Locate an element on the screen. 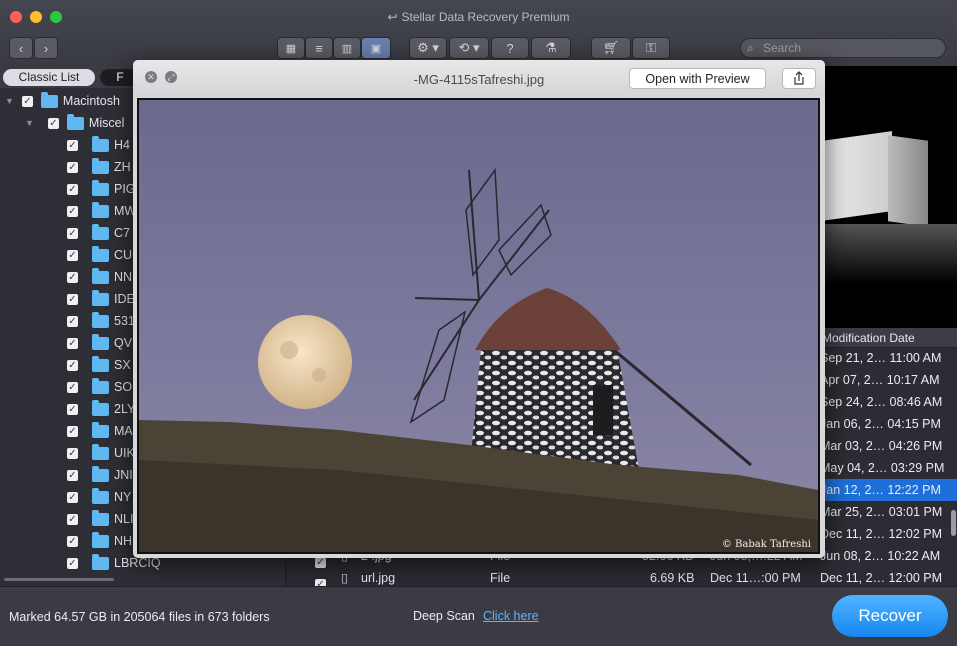  chevron-right-icon: › is located at coordinates (46, 48).